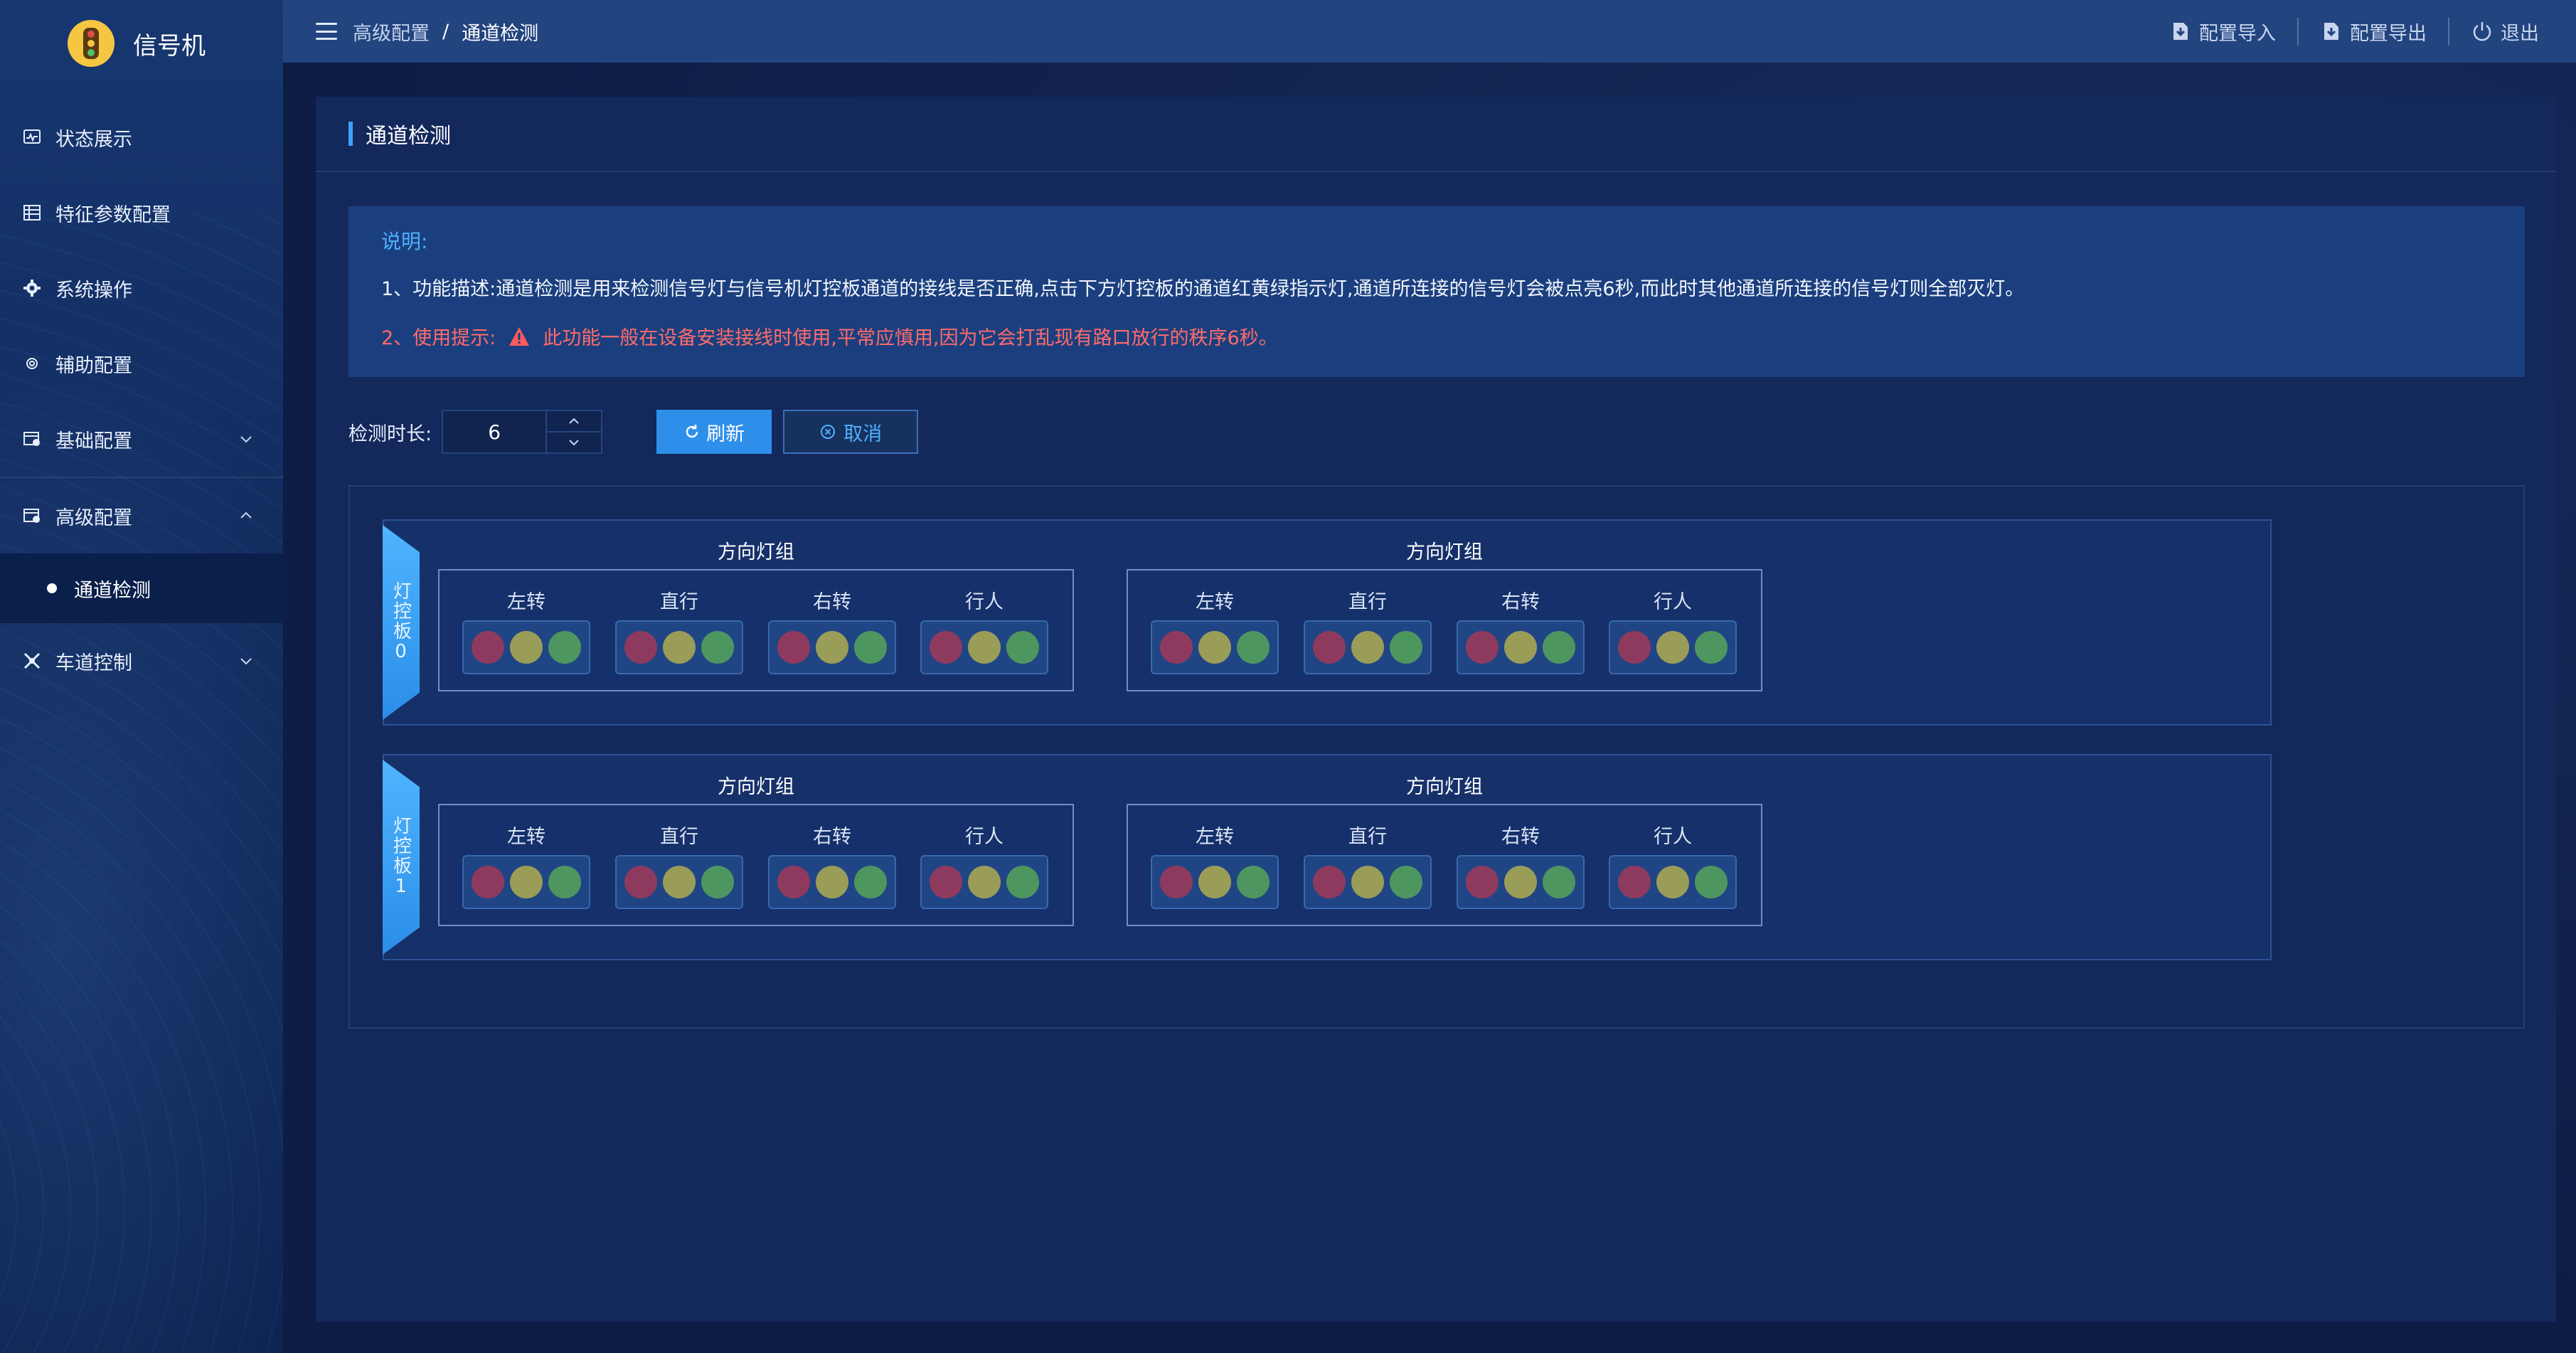 The width and height of the screenshot is (2576, 1353). Describe the element at coordinates (756, 787) in the screenshot. I see `group-title: 方向灯组` at that location.